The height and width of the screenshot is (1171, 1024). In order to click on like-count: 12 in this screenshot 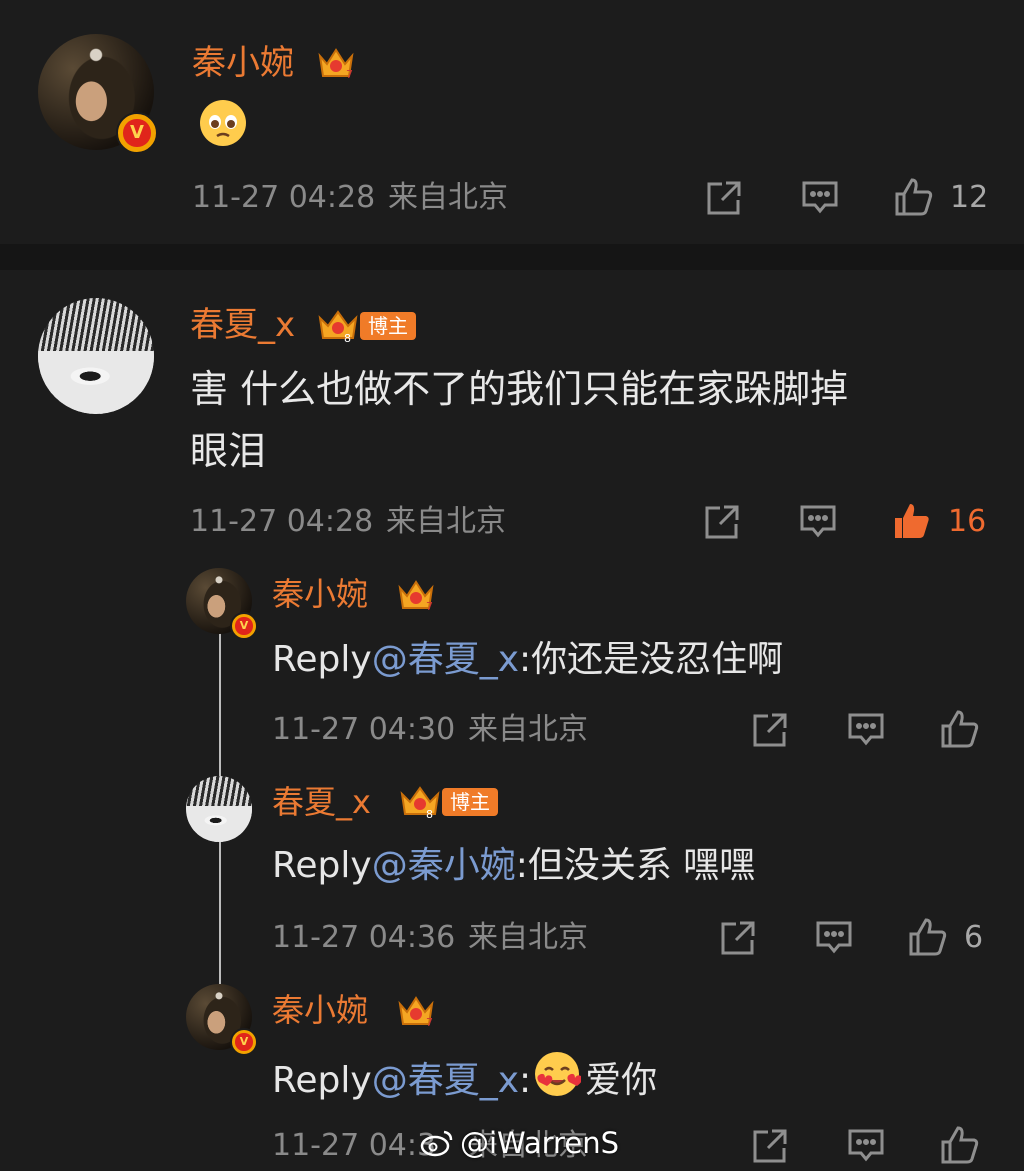, I will do `click(969, 197)`.